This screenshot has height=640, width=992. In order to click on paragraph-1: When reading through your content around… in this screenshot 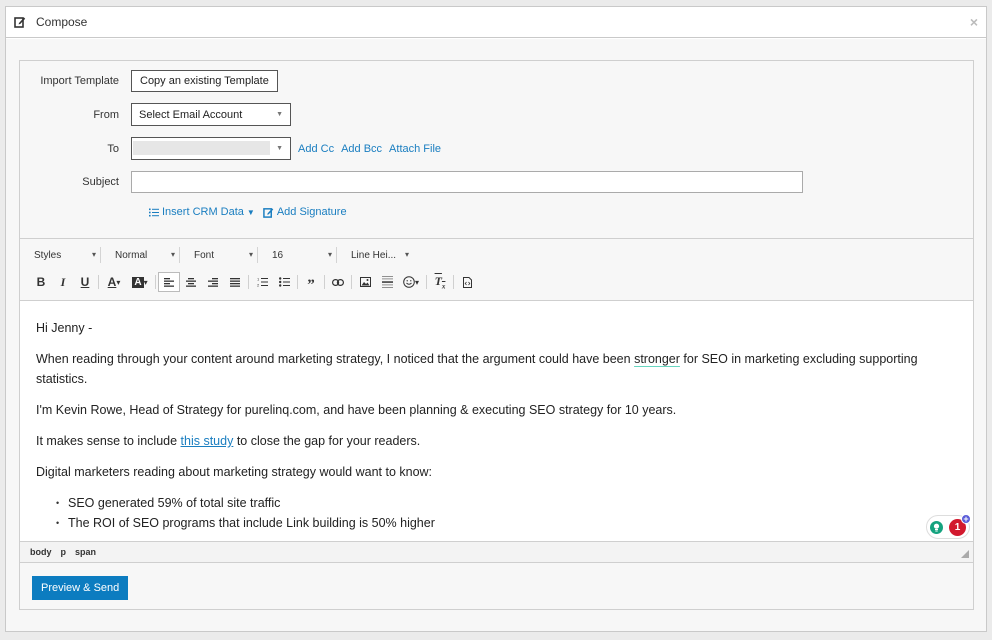, I will do `click(496, 369)`.